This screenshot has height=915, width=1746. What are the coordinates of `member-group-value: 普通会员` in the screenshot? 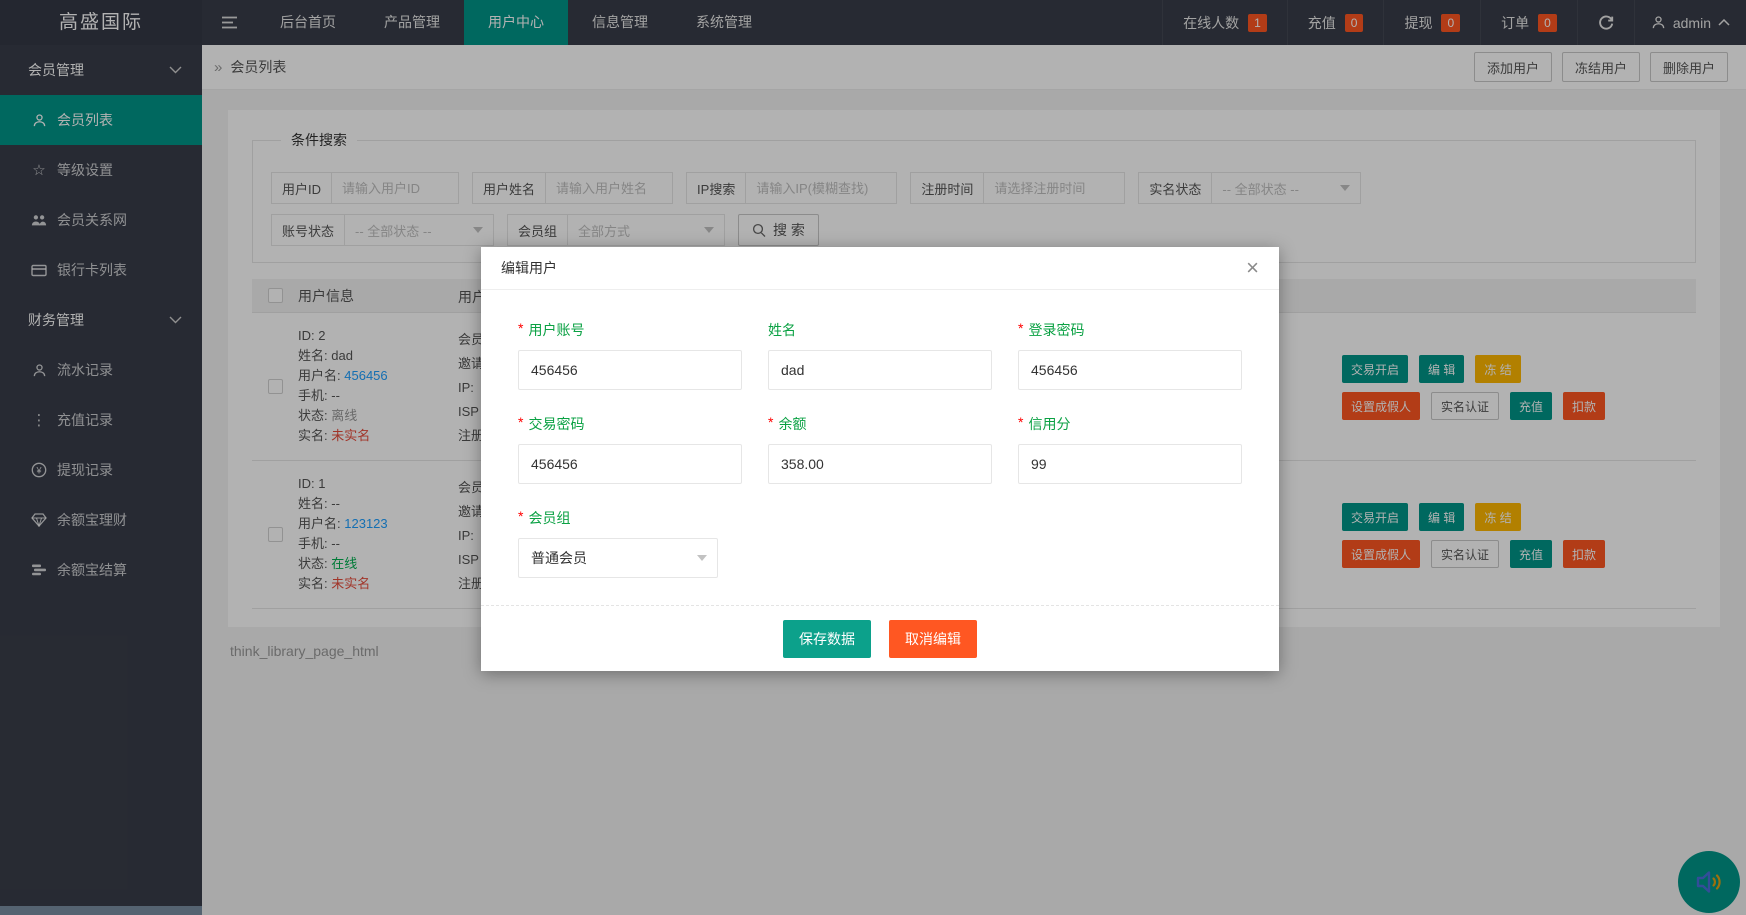 It's located at (559, 558).